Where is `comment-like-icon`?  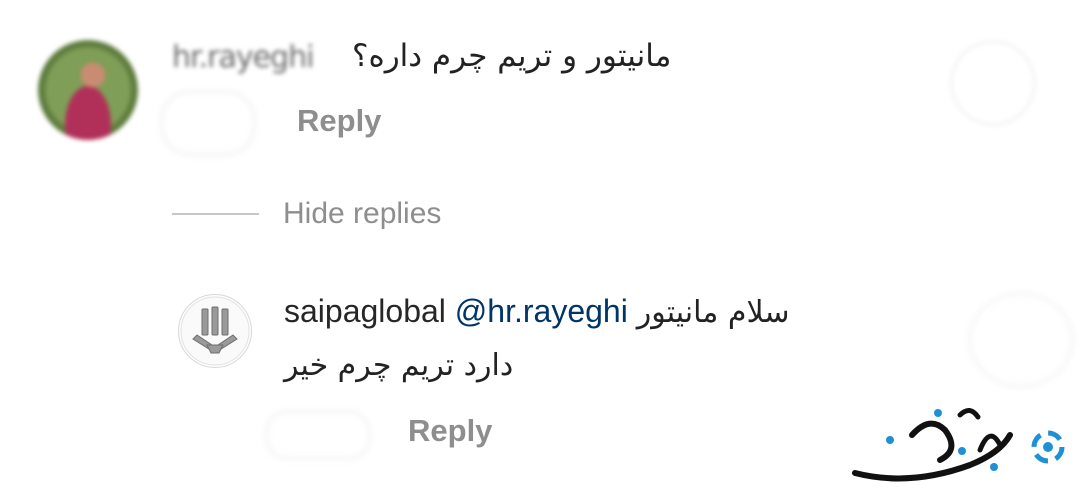
comment-like-icon is located at coordinates (993, 83).